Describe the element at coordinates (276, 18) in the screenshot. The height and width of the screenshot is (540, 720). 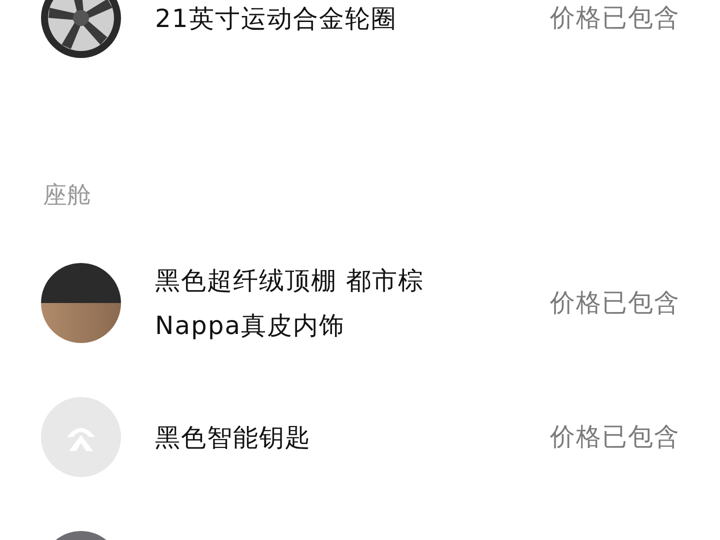
I see `option-name: 21英寸运动合金轮圈` at that location.